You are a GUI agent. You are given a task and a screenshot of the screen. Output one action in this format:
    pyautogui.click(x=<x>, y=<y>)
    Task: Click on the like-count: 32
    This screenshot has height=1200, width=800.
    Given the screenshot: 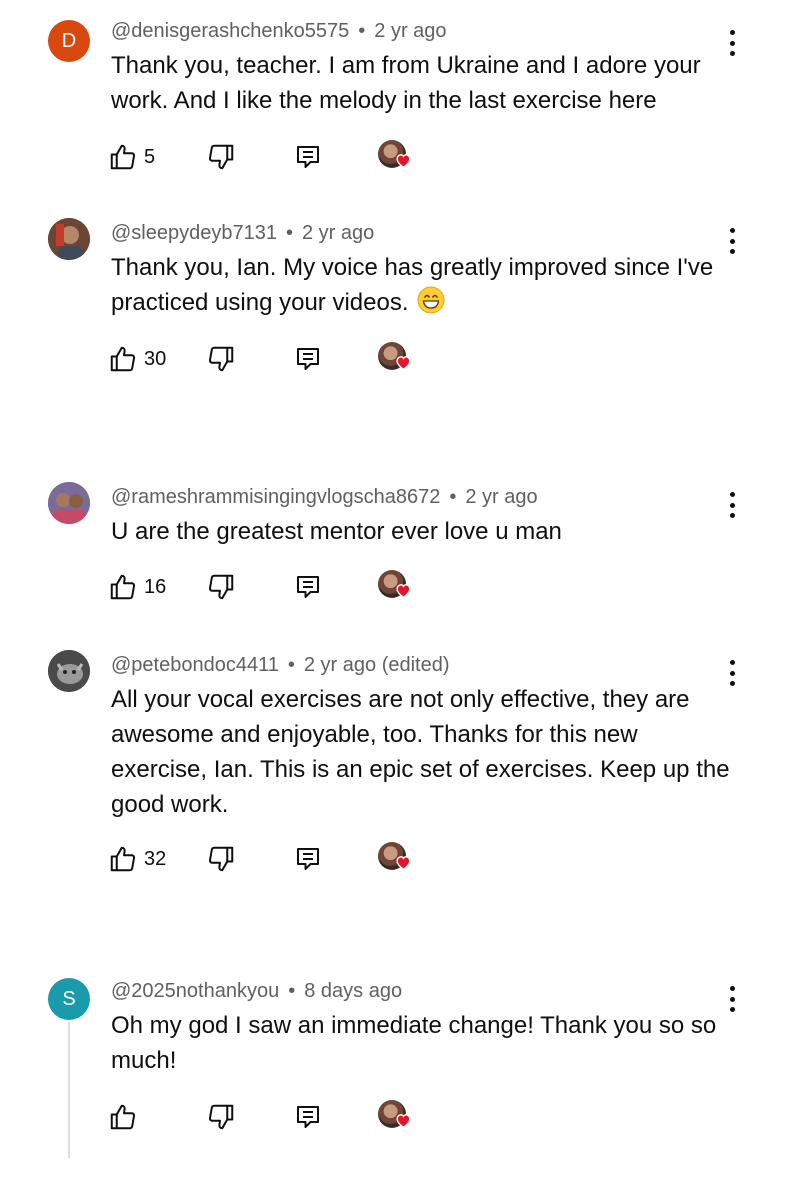 What is the action you would take?
    pyautogui.click(x=155, y=858)
    